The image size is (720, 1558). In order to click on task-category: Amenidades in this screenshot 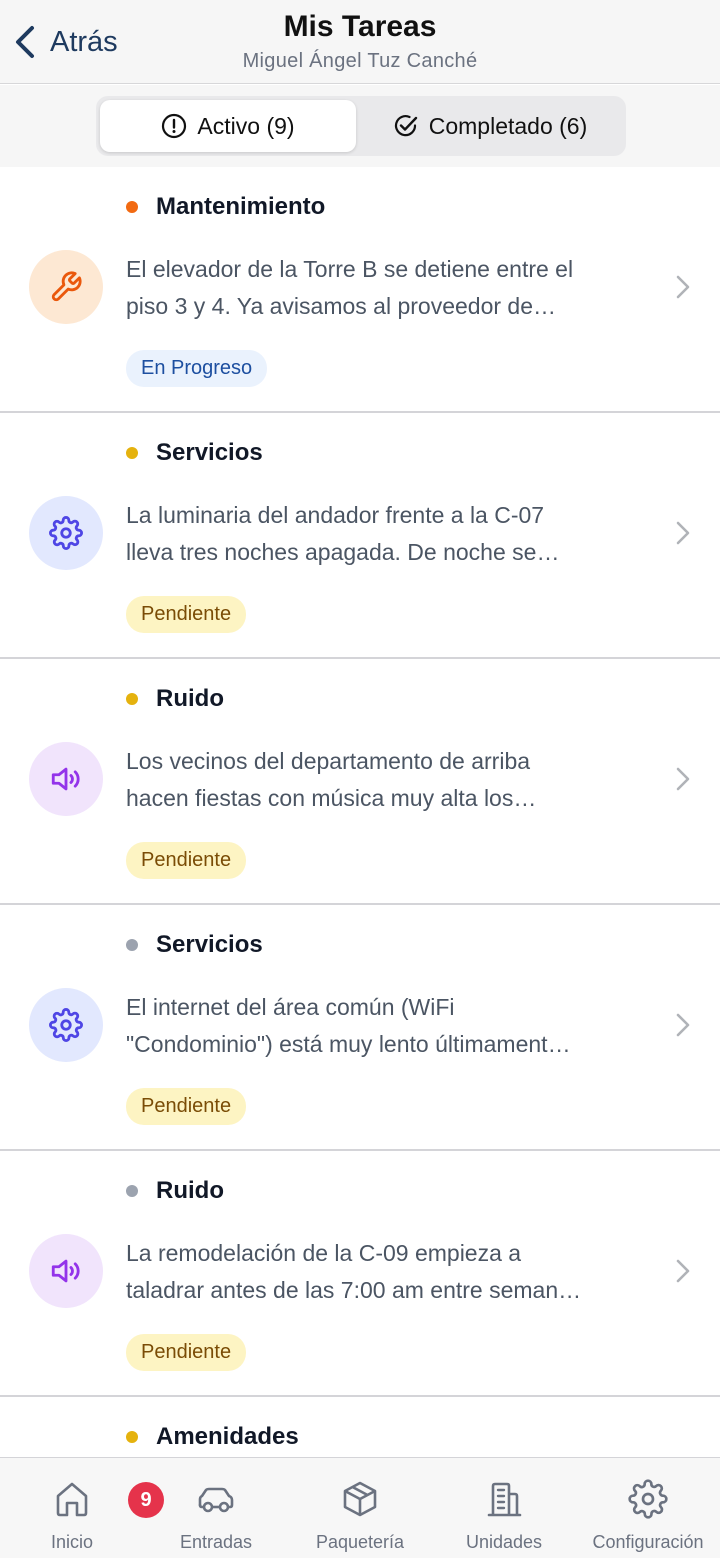, I will do `click(212, 1437)`.